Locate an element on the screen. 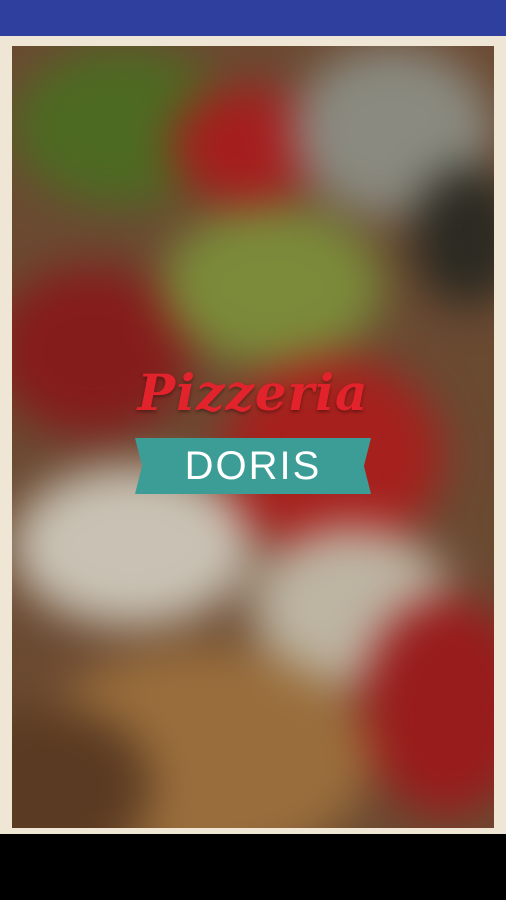 This screenshot has height=900, width=506. logo-ribbon: DORIS is located at coordinates (253, 466).